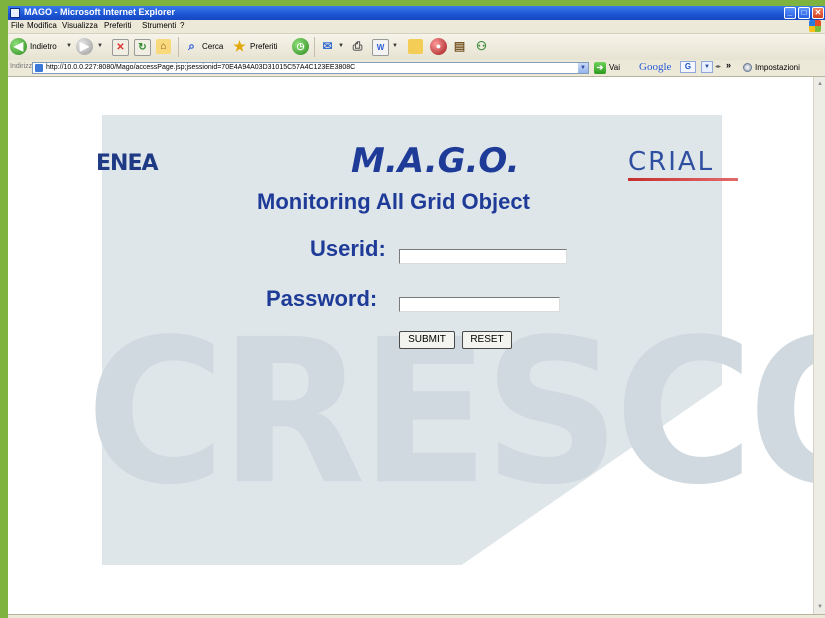  I want to click on google-search-button: G, so click(688, 67).